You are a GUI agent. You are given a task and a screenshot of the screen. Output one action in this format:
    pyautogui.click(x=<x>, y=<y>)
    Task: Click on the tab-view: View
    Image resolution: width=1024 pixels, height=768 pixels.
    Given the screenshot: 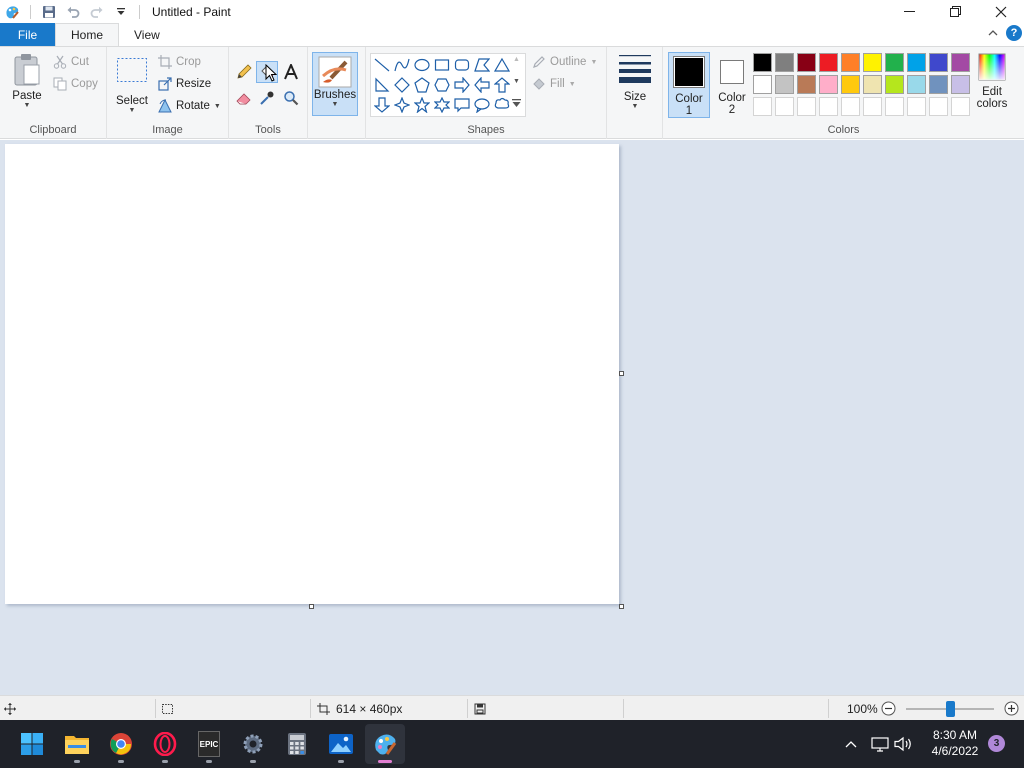 What is the action you would take?
    pyautogui.click(x=147, y=34)
    